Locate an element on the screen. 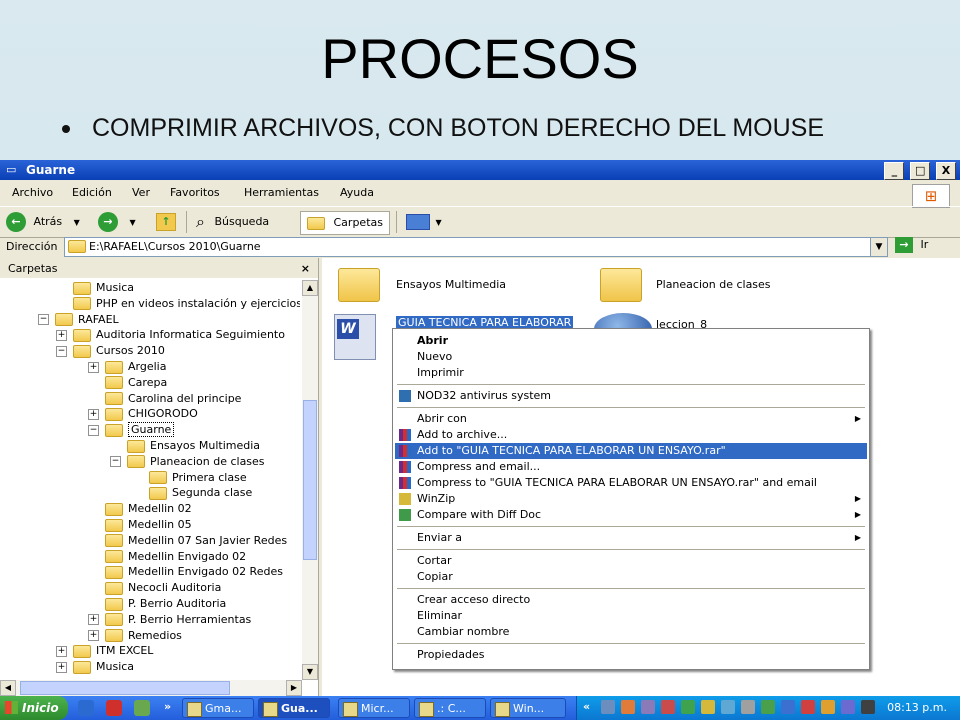 The image size is (960, 720). tree-item: + CHIGORODO is located at coordinates (143, 414).